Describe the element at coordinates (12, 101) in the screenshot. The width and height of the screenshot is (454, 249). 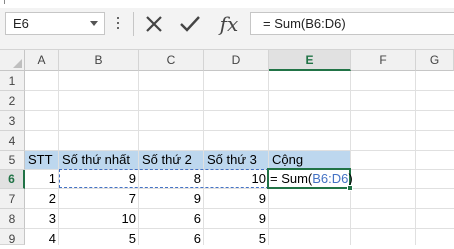
I see `row-header-2: 2` at that location.